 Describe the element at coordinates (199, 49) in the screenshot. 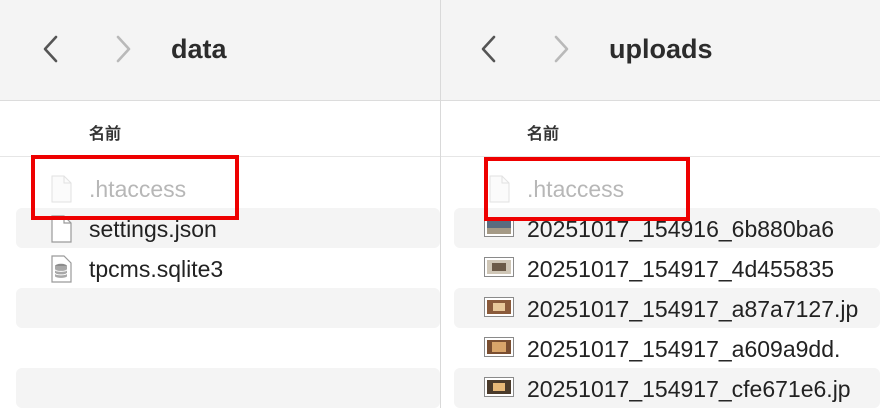

I see `folder-title: data` at that location.